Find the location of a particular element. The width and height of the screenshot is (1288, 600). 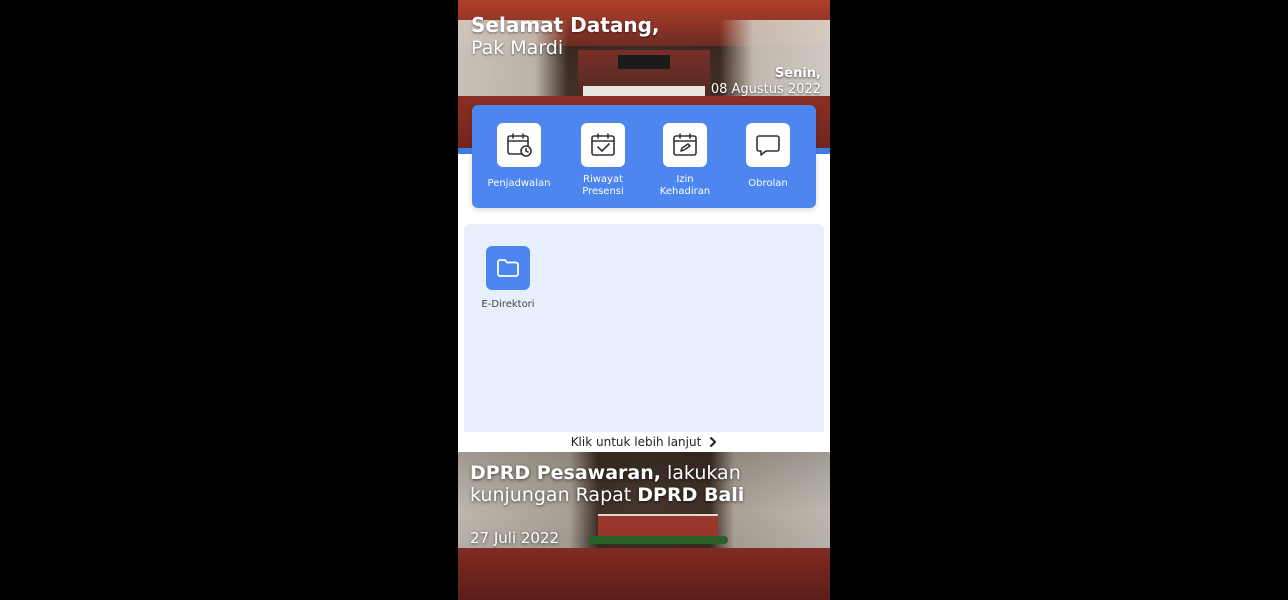

news-title-bold-1: DPRD Pesawaran, is located at coordinates (565, 473).